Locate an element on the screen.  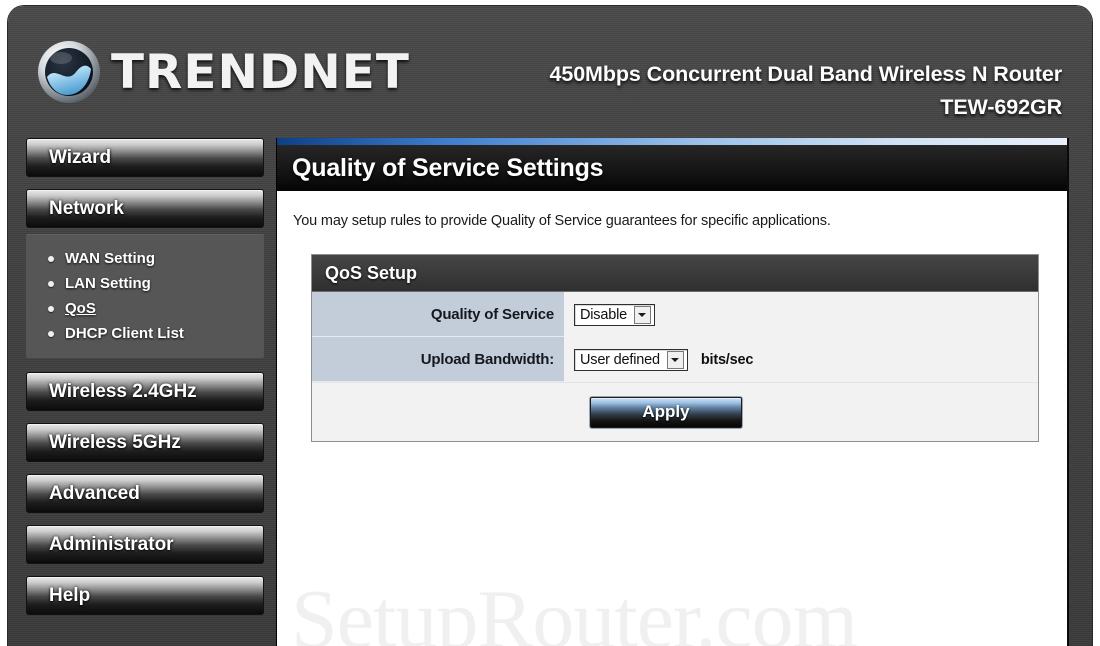
quality-of-service-label: Quality of Service is located at coordinates (492, 314).